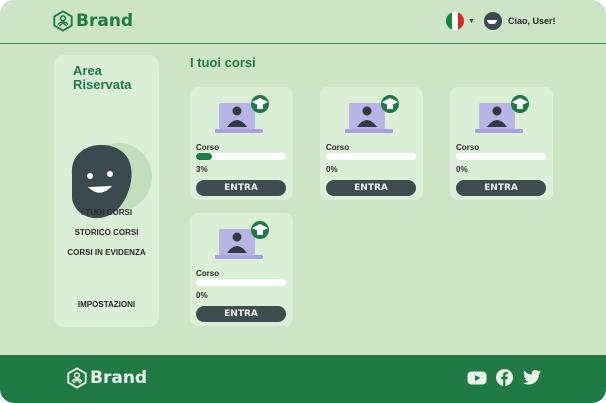 This screenshot has height=403, width=606. What do you see at coordinates (477, 378) in the screenshot?
I see `youtube-icon` at bounding box center [477, 378].